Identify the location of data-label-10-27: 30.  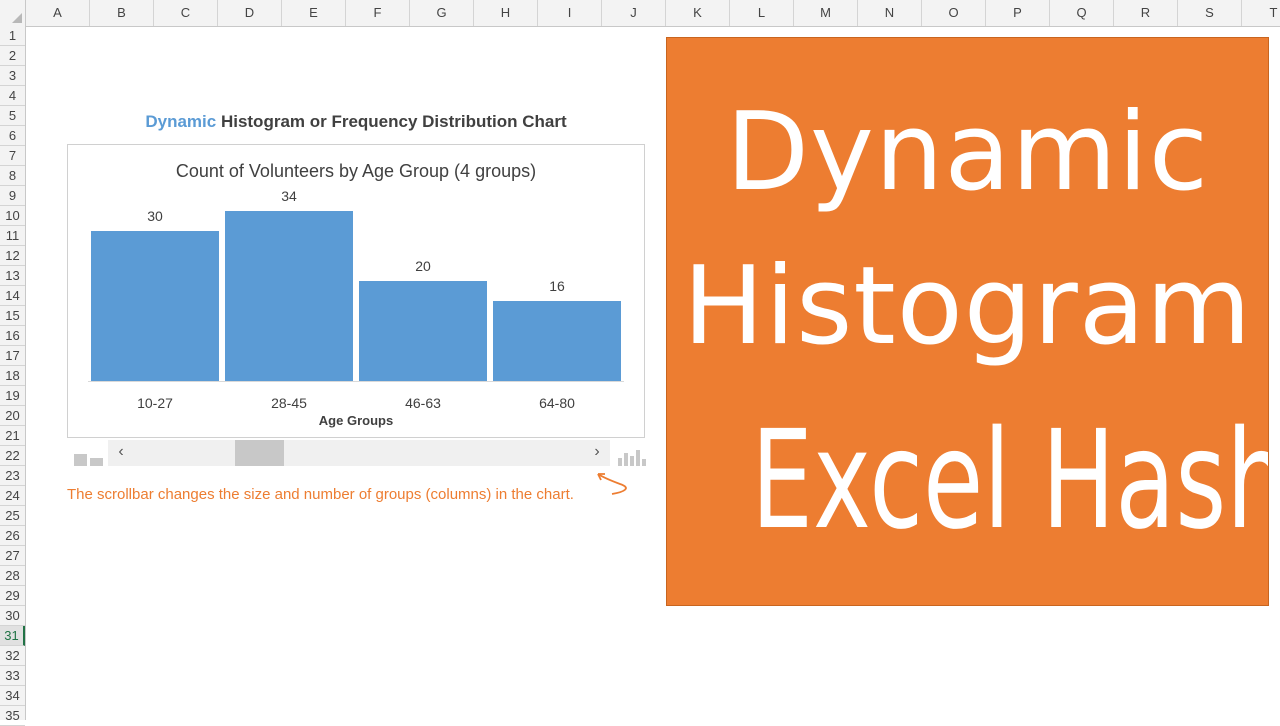
(155, 216).